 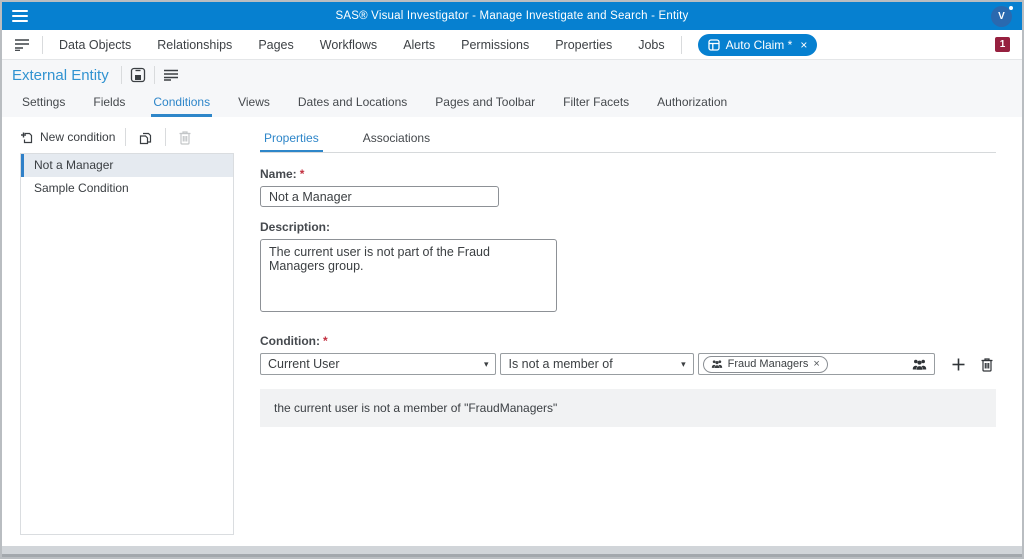 What do you see at coordinates (275, 45) in the screenshot?
I see `nav-item-pages: Pages` at bounding box center [275, 45].